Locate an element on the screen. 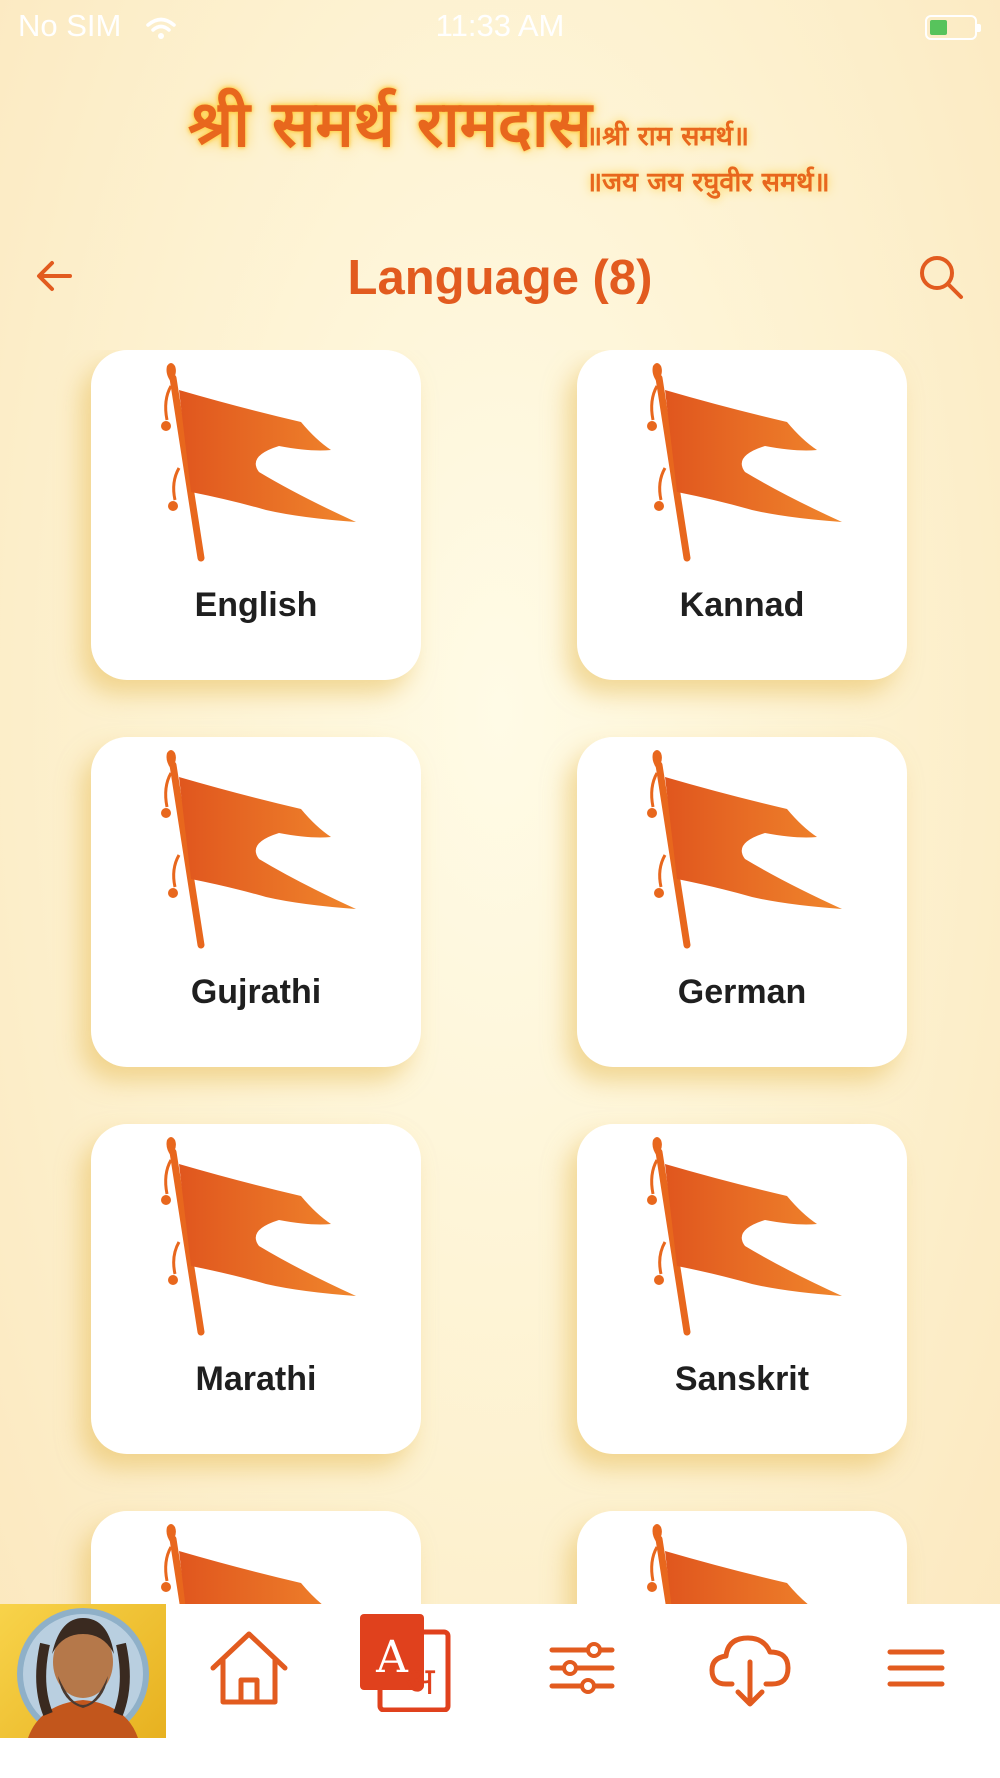 The image size is (1000, 1778). sliders-icon is located at coordinates (582, 1668).